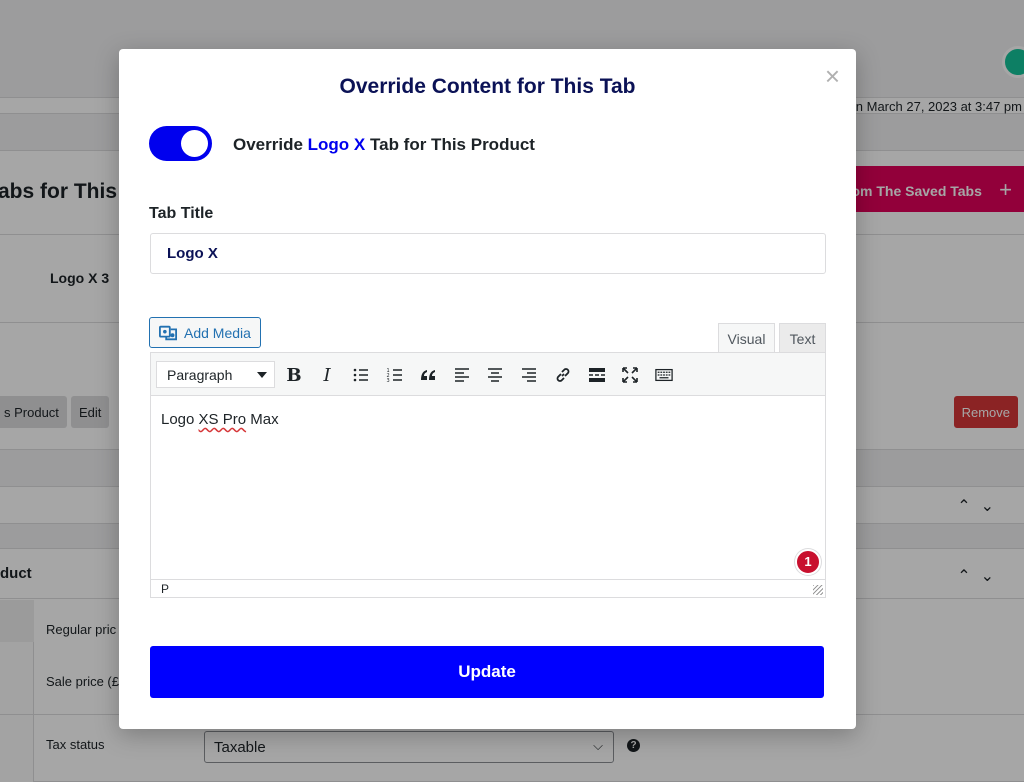 This screenshot has height=782, width=1024. Describe the element at coordinates (395, 375) in the screenshot. I see `numbered-list-icon: 123` at that location.